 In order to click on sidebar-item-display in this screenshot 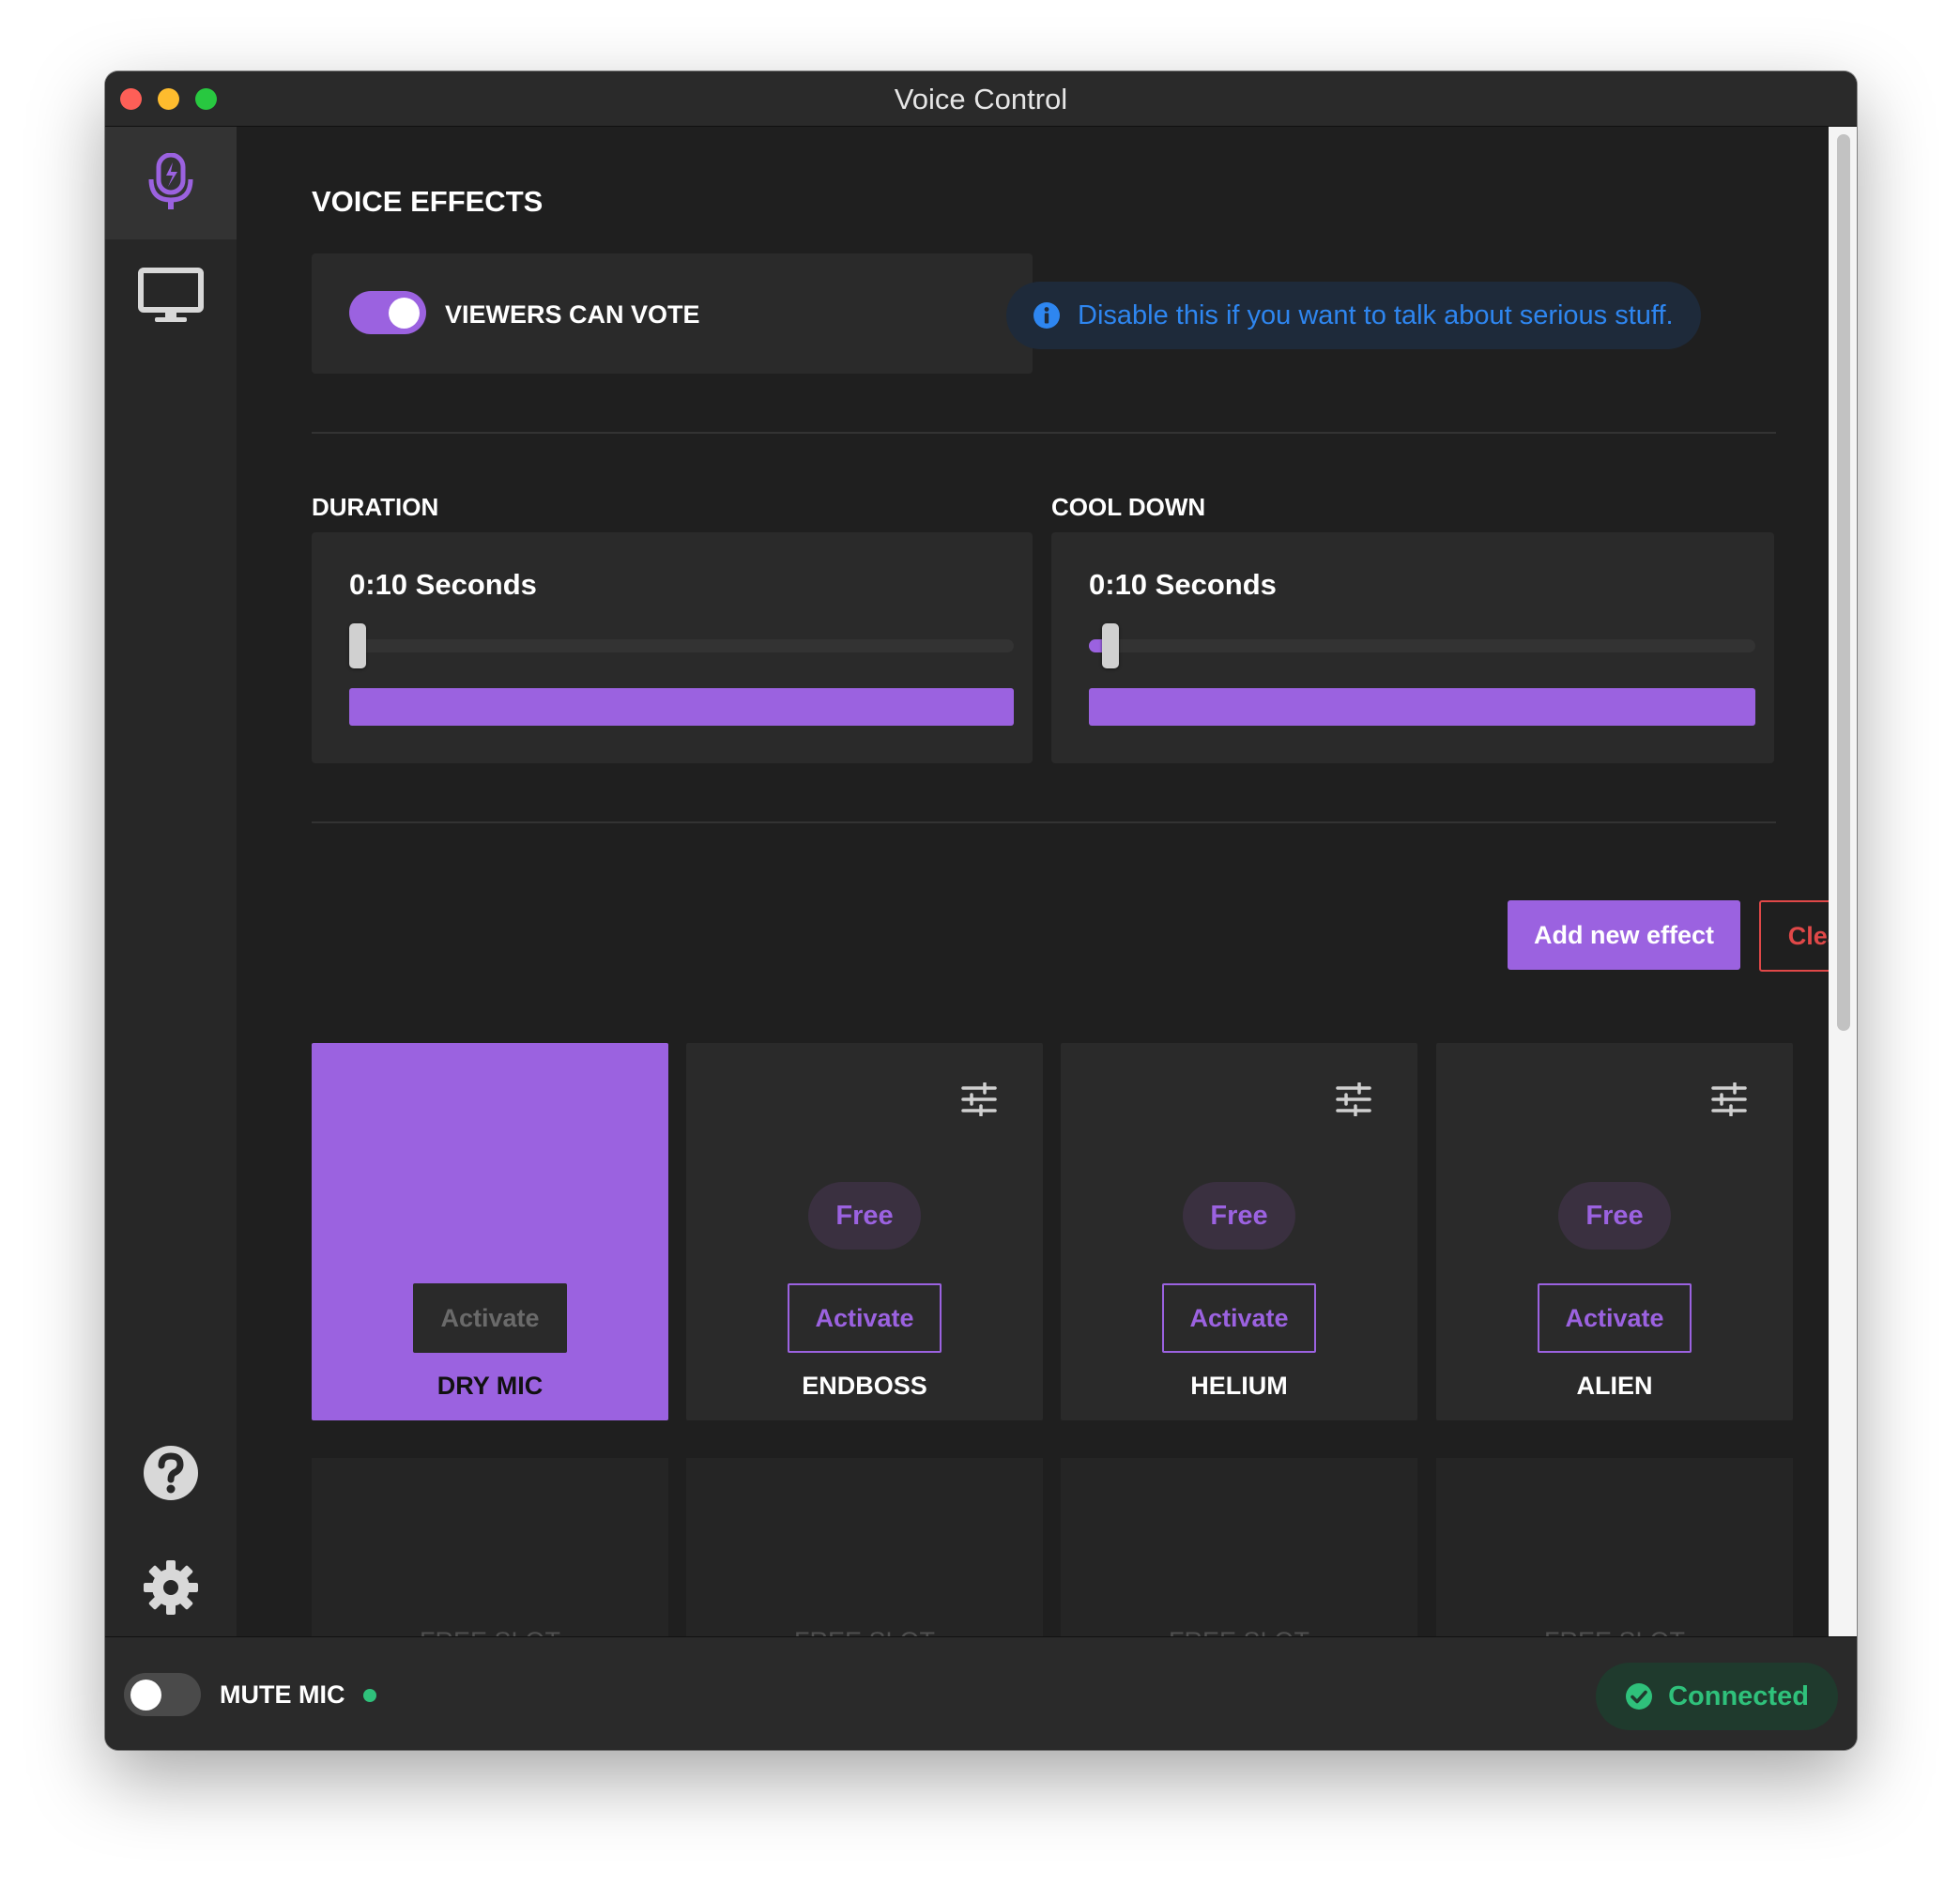, I will do `click(171, 295)`.